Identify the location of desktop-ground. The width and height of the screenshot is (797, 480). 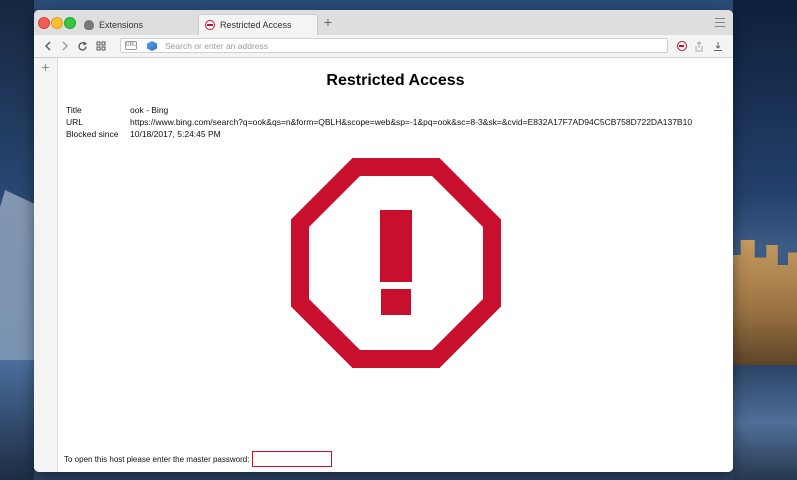
(765, 422).